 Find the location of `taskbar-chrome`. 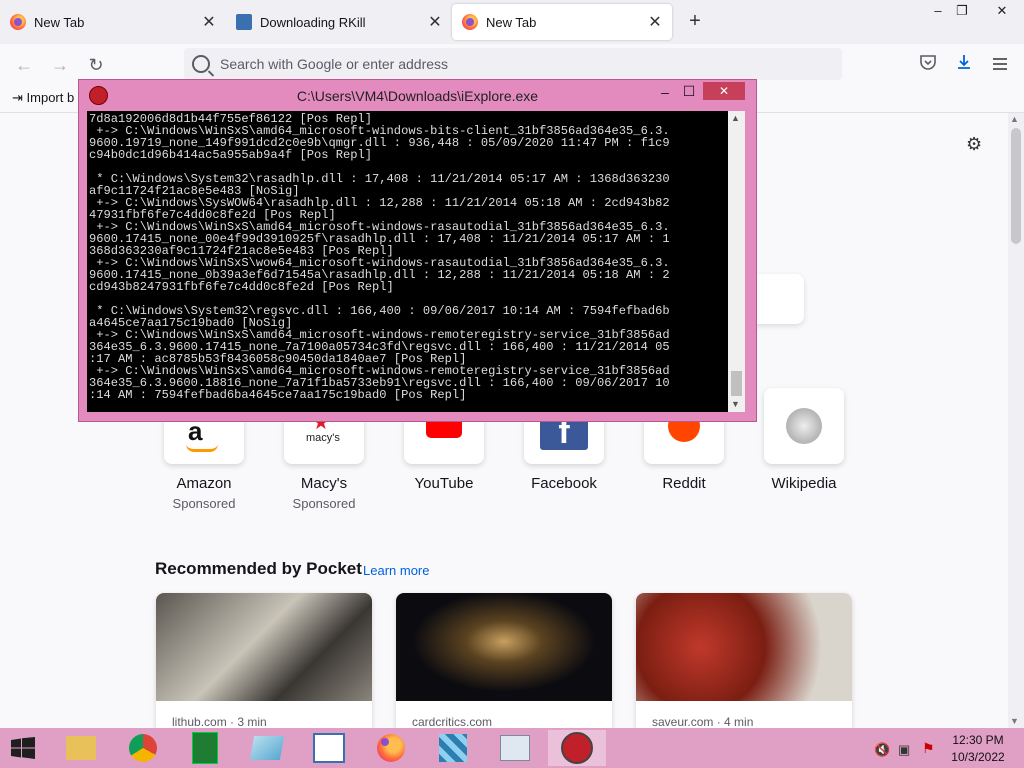

taskbar-chrome is located at coordinates (143, 748).